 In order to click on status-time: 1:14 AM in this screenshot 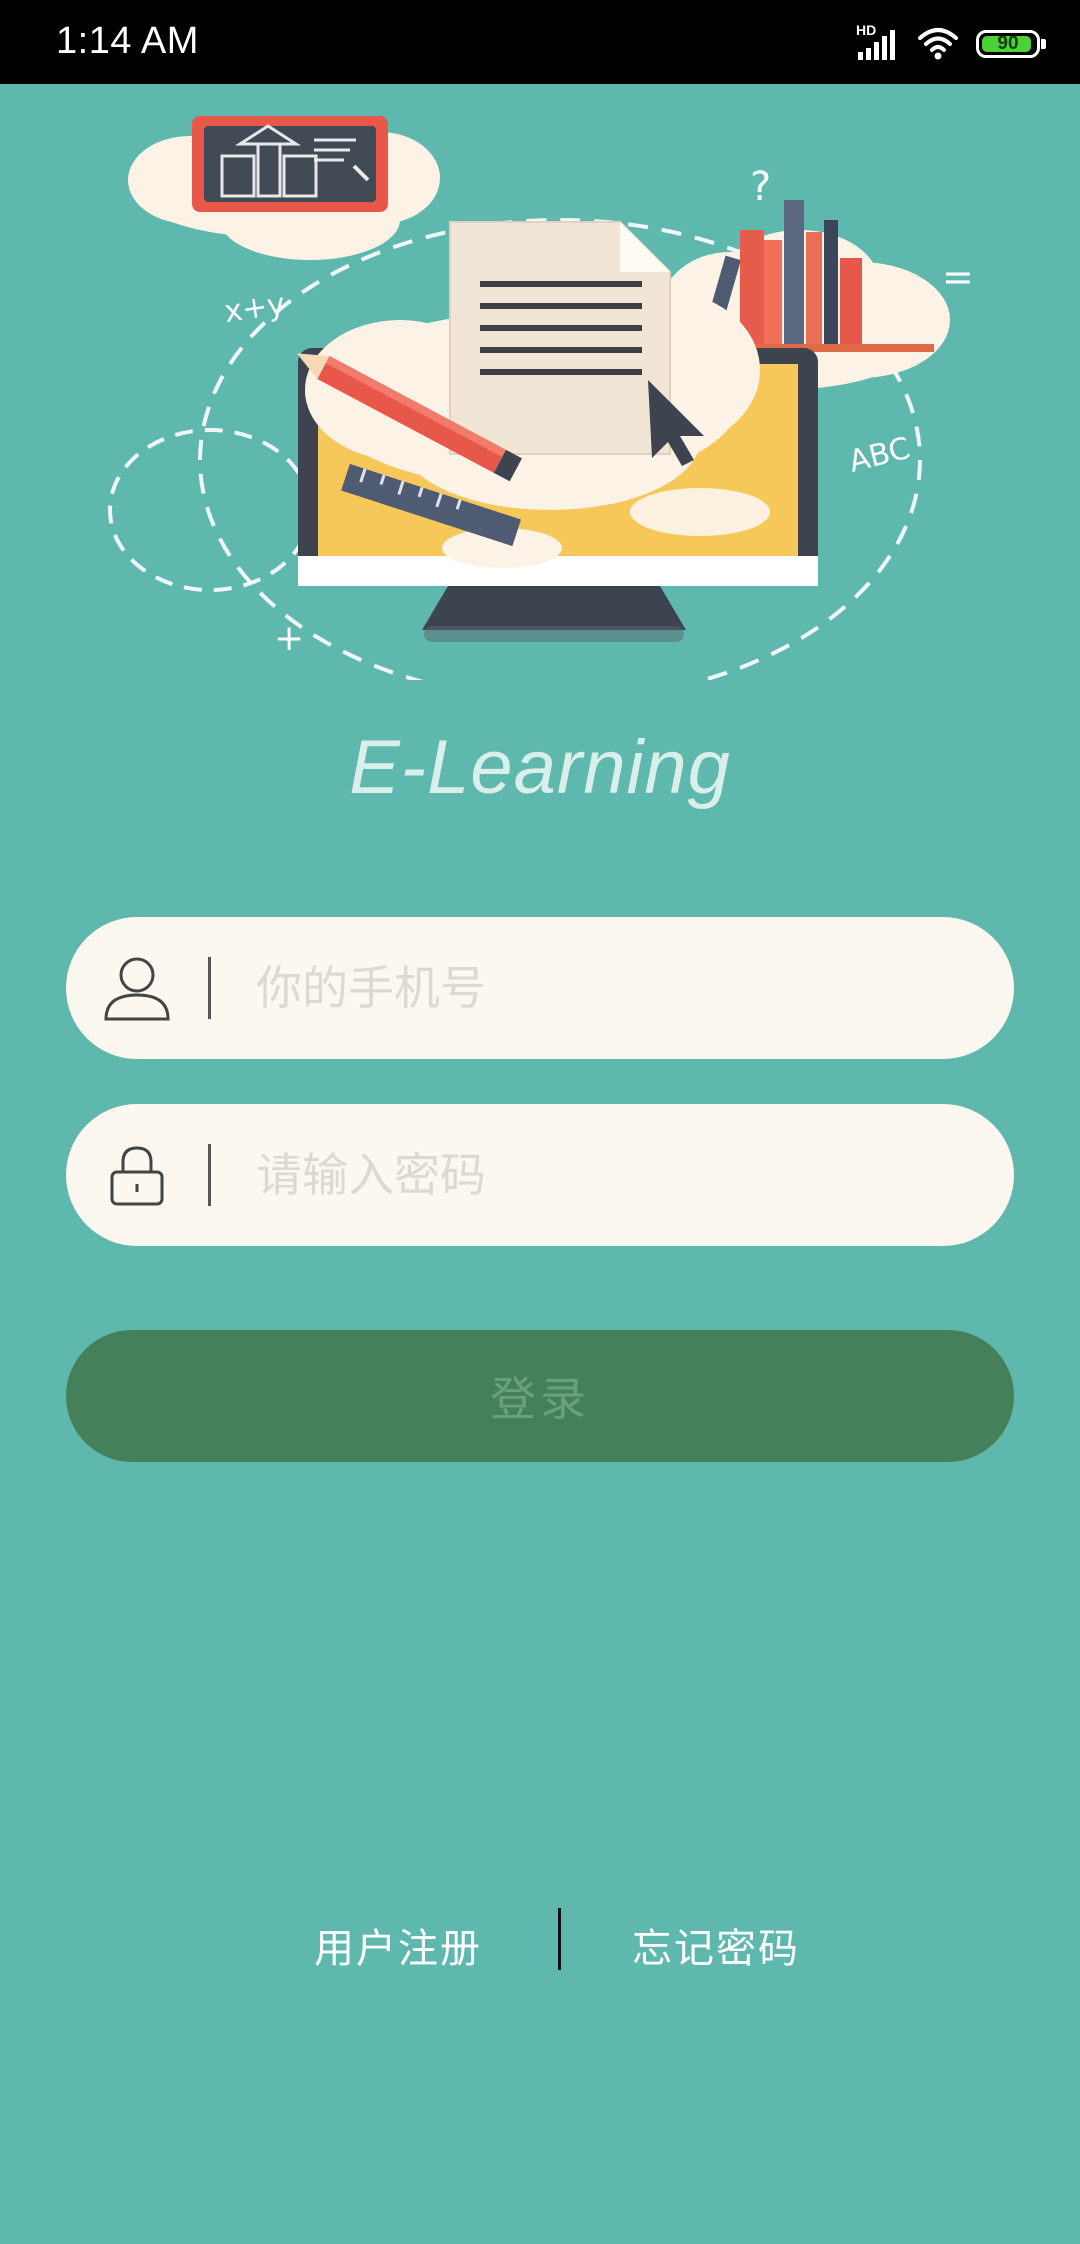, I will do `click(127, 41)`.